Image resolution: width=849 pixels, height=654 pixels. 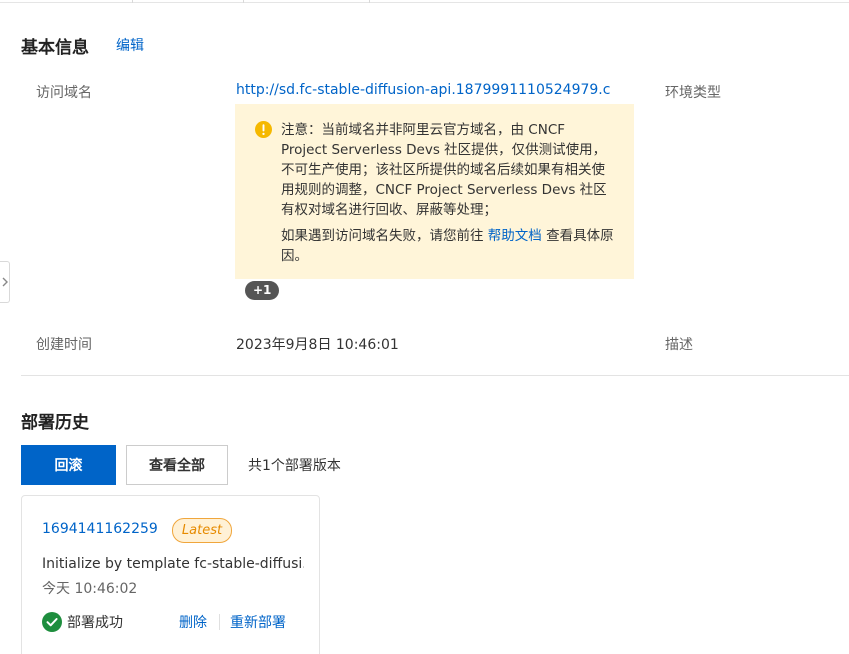 I want to click on help-doc-link: 帮助文档, so click(x=515, y=236).